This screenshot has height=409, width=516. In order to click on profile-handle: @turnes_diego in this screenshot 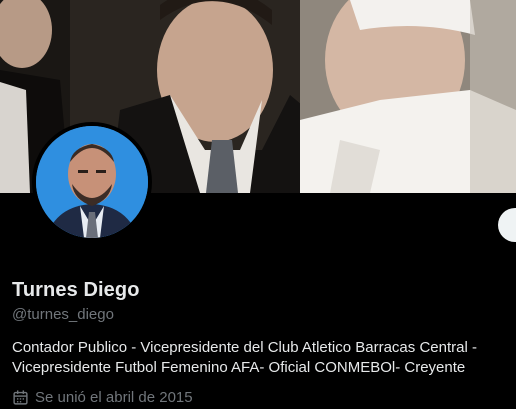, I will do `click(63, 314)`.